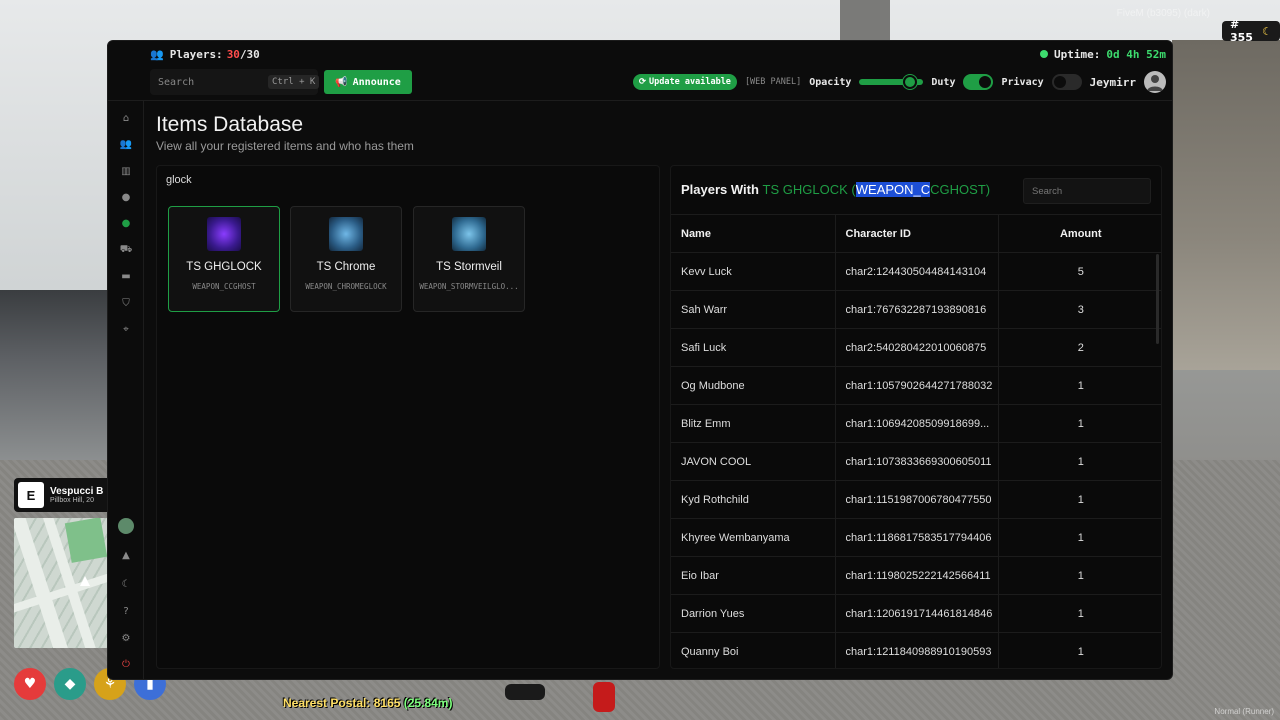 The height and width of the screenshot is (720, 1280). Describe the element at coordinates (30, 684) in the screenshot. I see `health-icon: ♥` at that location.